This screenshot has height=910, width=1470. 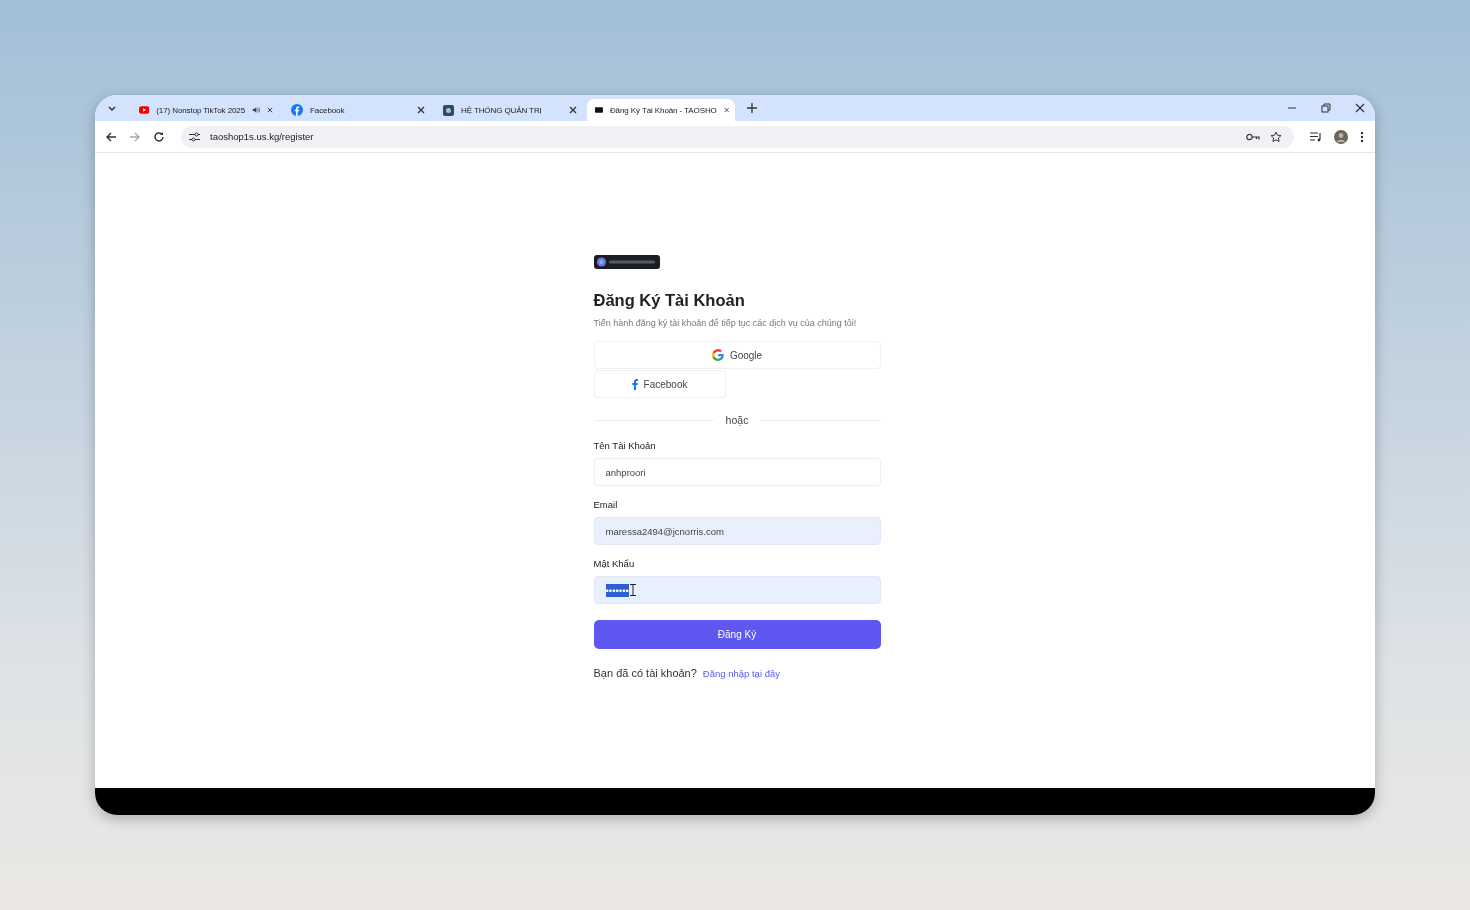 I want to click on page-subtitle: Tiến hành đăng ký tài khoản để tiếp tục các dịch vụ của chúng tôi!, so click(x=725, y=323).